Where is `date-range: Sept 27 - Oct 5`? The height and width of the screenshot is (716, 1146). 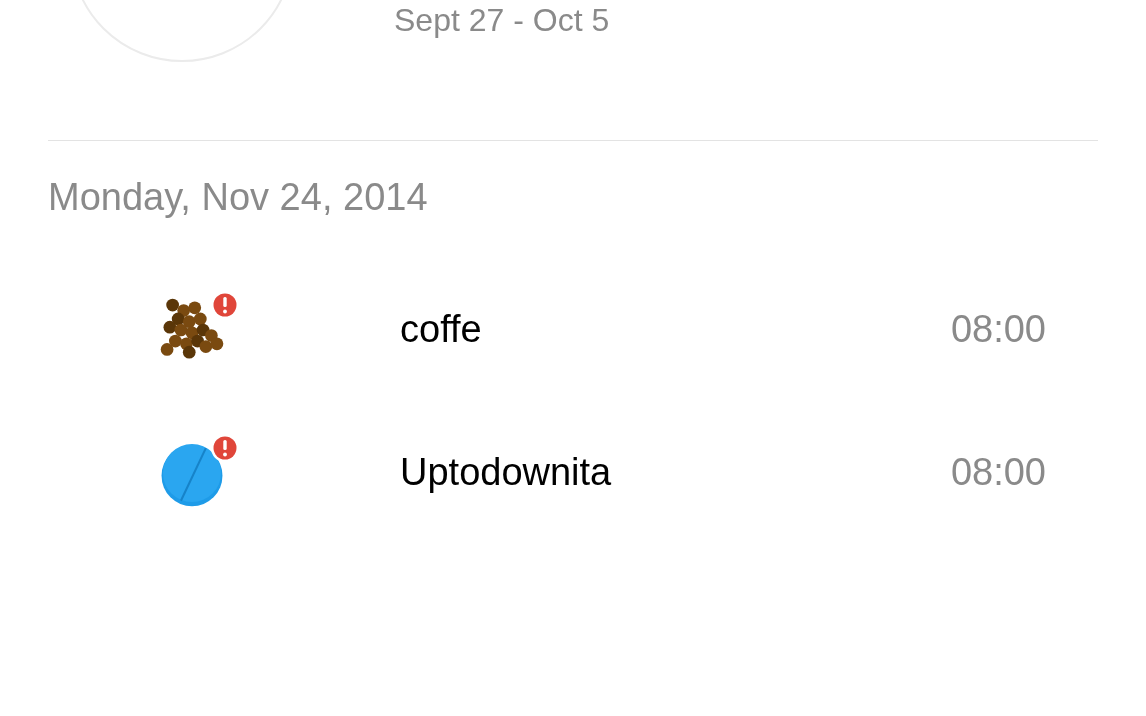 date-range: Sept 27 - Oct 5 is located at coordinates (502, 20).